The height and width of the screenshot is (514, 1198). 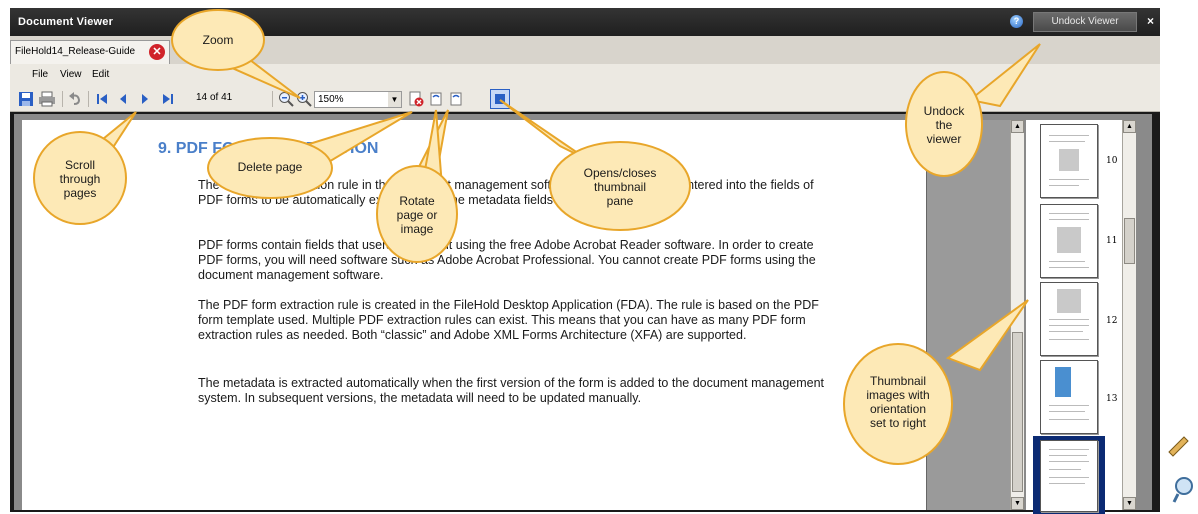 I want to click on delete-page-callout-label: Delete page, so click(x=270, y=167).